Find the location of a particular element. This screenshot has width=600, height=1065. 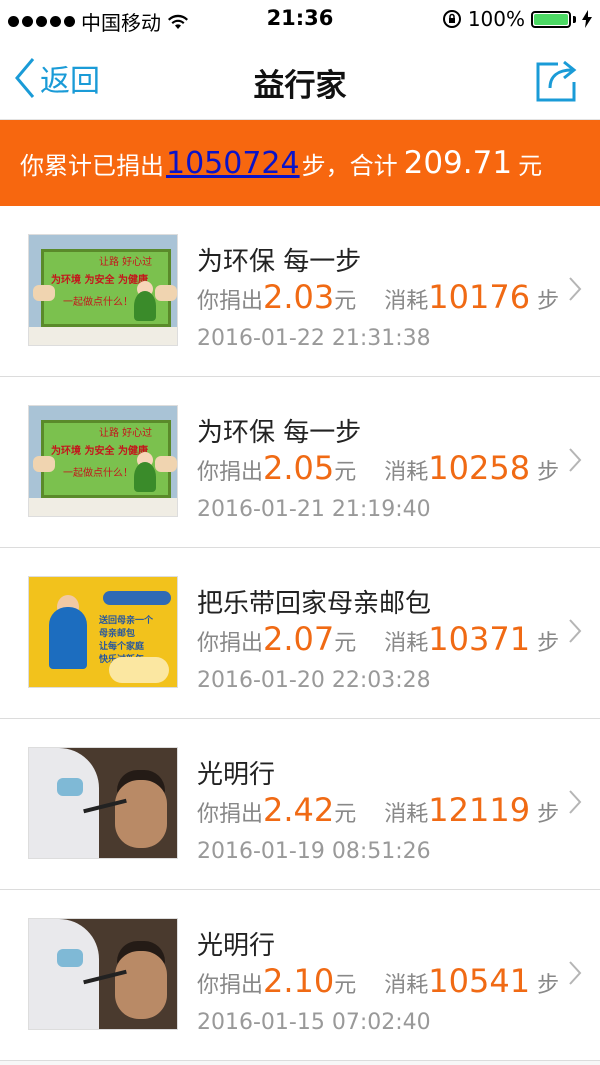

battery-icon is located at coordinates (551, 19).